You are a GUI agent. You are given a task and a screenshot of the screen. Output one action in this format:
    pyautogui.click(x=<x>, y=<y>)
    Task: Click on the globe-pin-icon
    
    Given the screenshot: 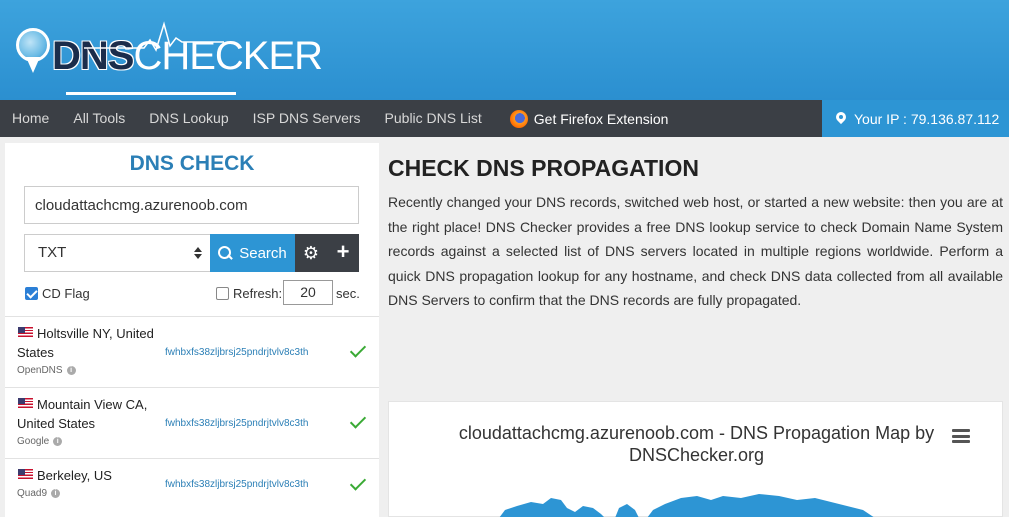 What is the action you would take?
    pyautogui.click(x=33, y=53)
    